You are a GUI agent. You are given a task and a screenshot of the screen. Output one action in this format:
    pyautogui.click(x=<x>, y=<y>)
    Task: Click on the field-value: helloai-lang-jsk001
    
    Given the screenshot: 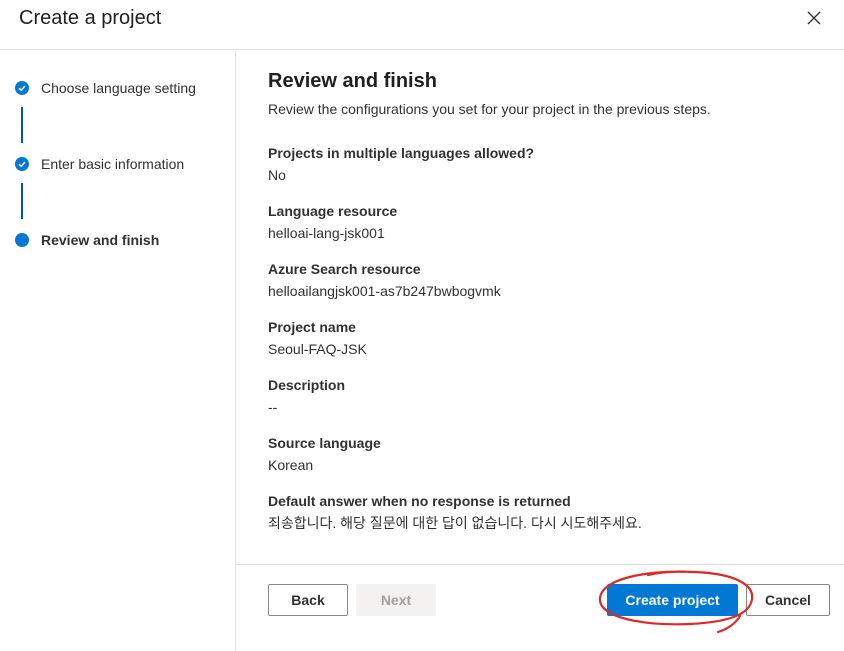 What is the action you would take?
    pyautogui.click(x=326, y=233)
    